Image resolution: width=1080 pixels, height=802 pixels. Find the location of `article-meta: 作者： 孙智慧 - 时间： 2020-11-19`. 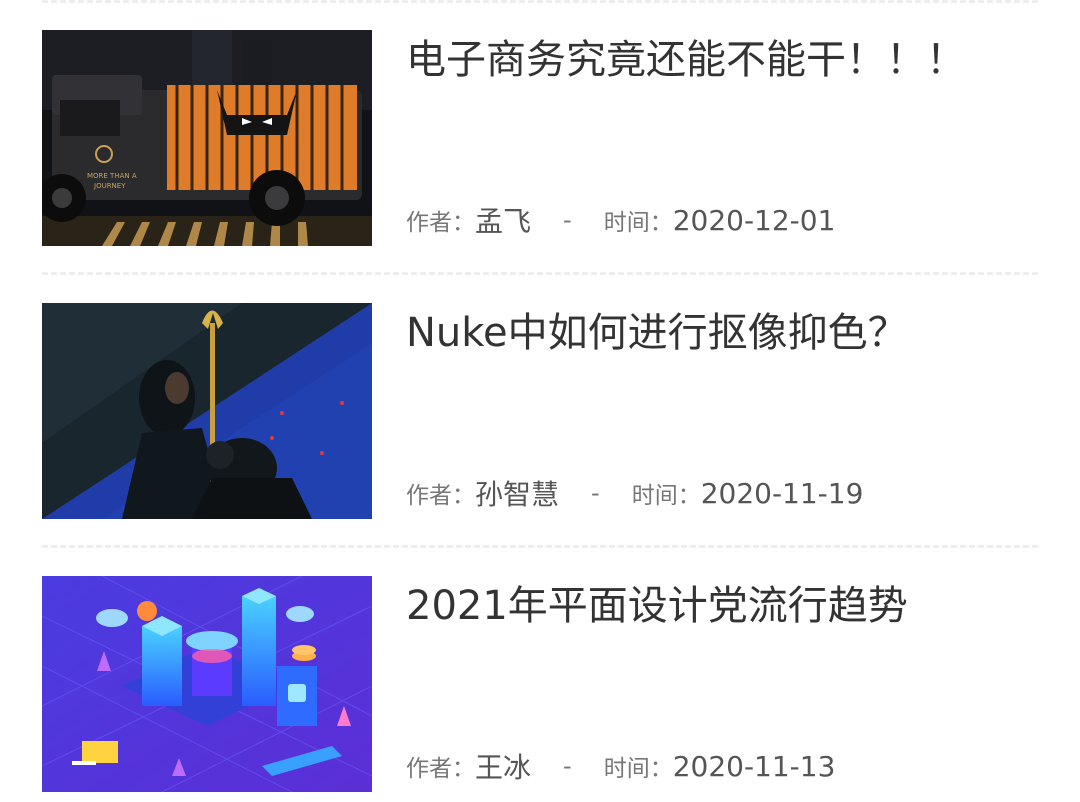

article-meta: 作者： 孙智慧 - 时间： 2020-11-19 is located at coordinates (634, 493).